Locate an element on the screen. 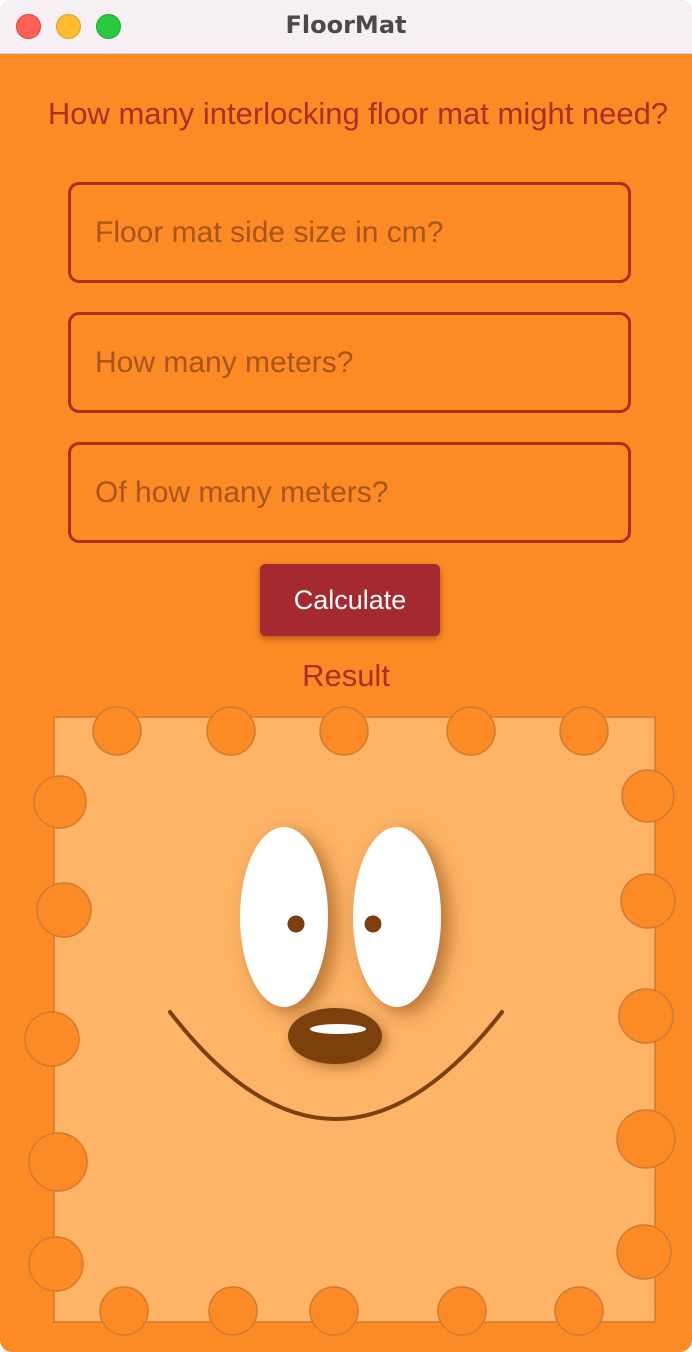 This screenshot has width=692, height=1352. right-eye is located at coordinates (397, 917).